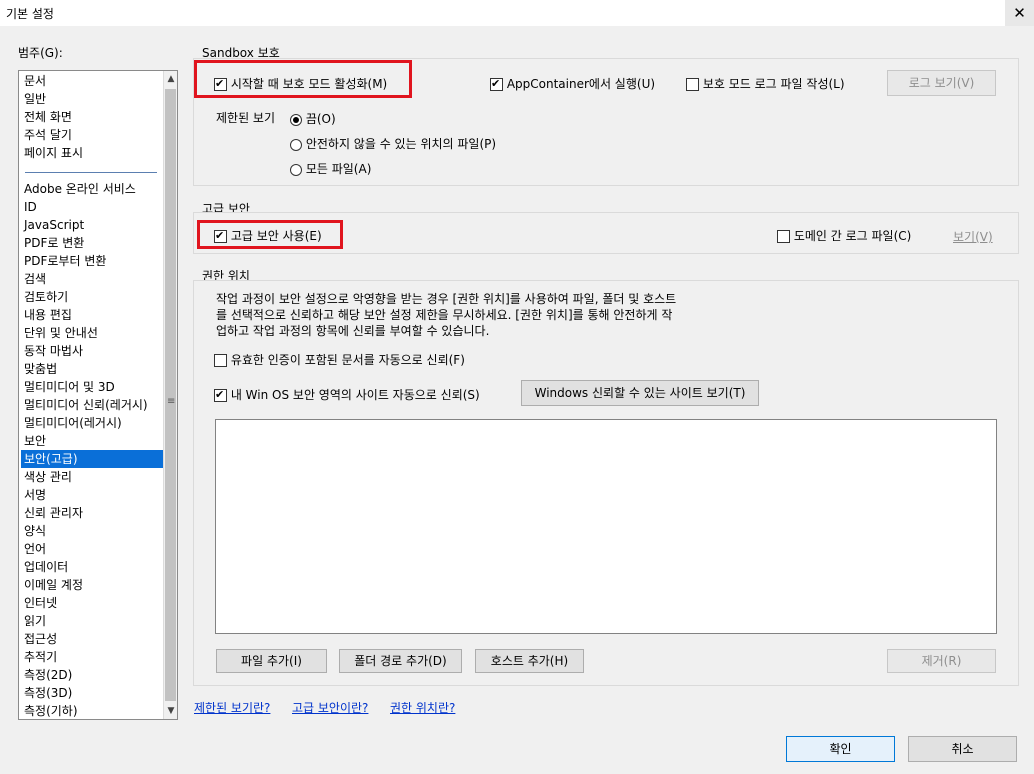  Describe the element at coordinates (296, 144) in the screenshot. I see `protected-view-radio-unsafe` at that location.